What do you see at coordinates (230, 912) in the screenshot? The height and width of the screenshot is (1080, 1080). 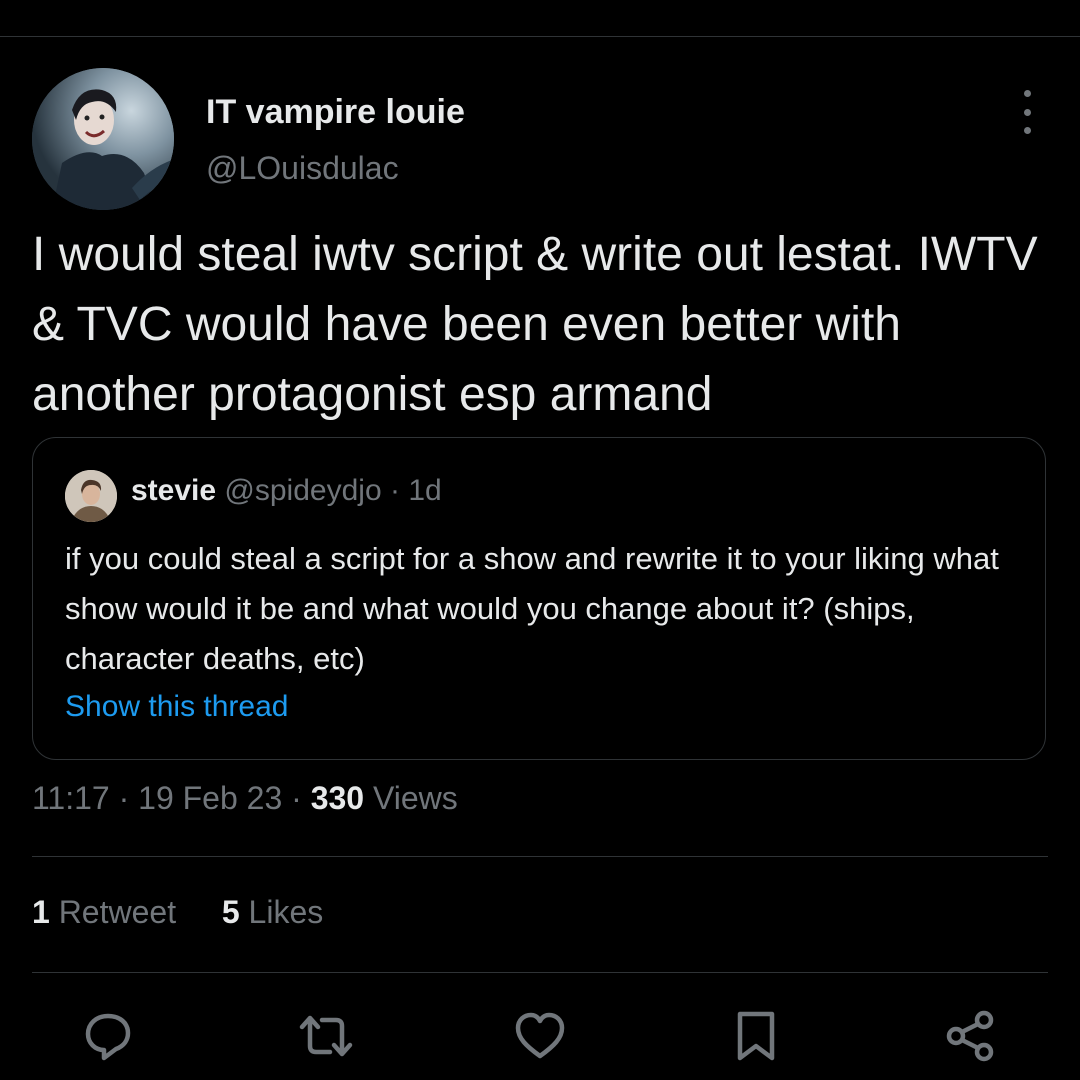 I see `likes-count: 5` at bounding box center [230, 912].